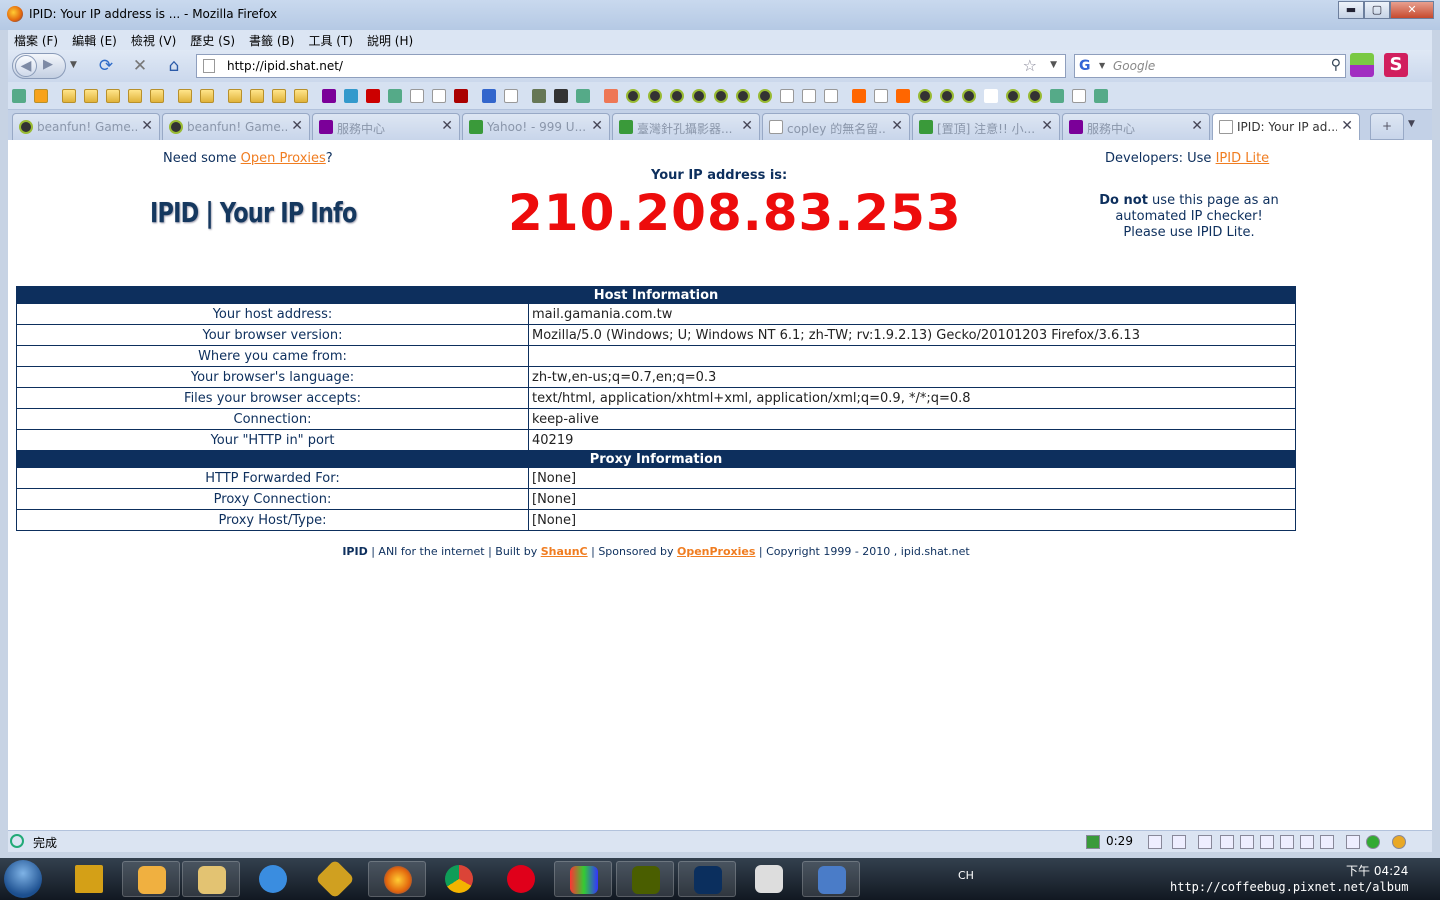  Describe the element at coordinates (283, 158) in the screenshot. I see `open-proxies-link: Open Proxies` at that location.